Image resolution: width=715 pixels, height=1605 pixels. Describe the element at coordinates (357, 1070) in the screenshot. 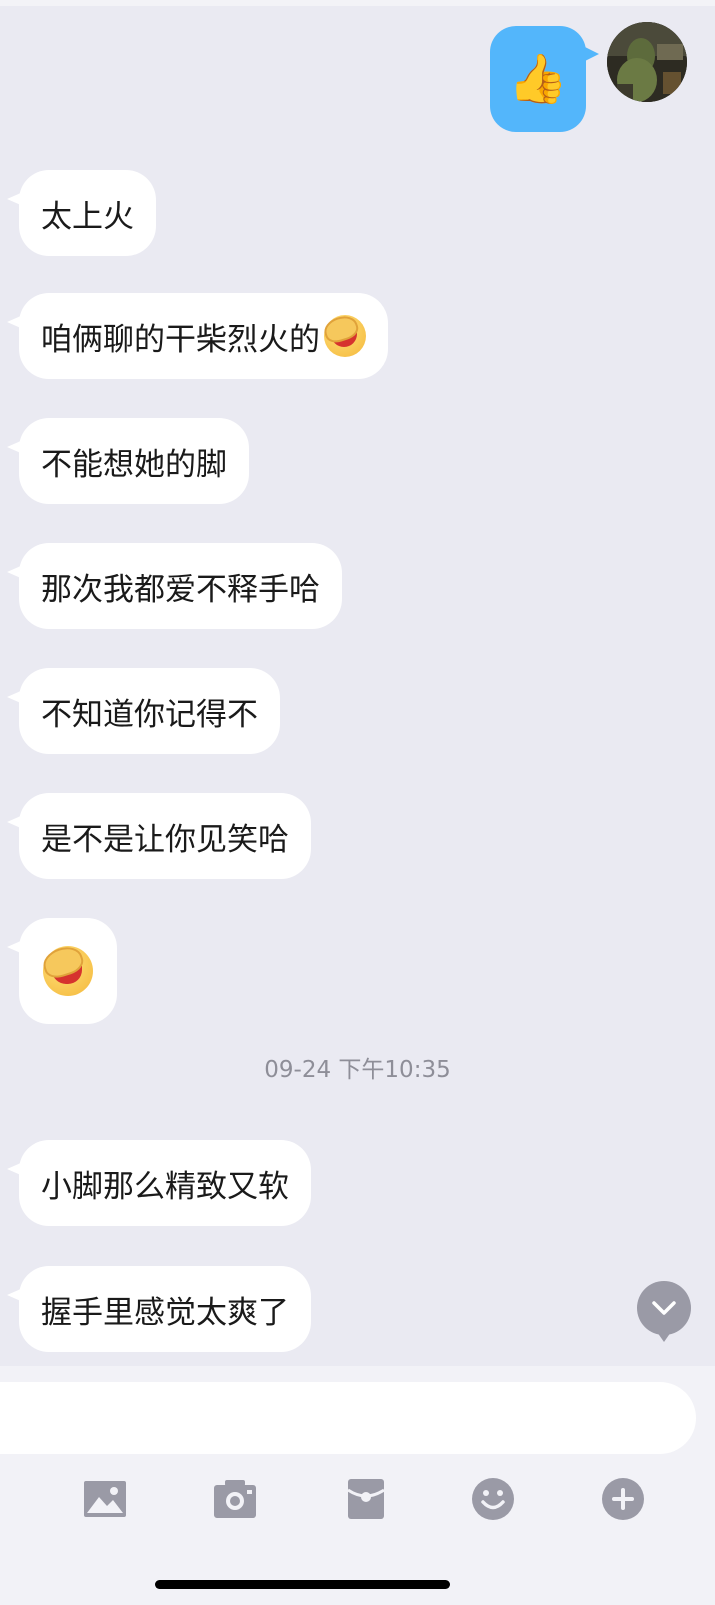

I see `message-timestamp: 09-24 下午10:35` at that location.